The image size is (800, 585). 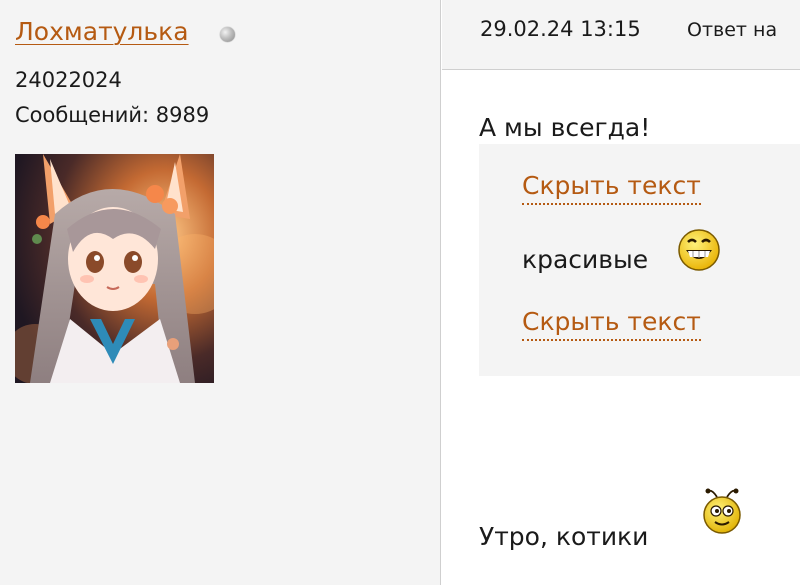 What do you see at coordinates (560, 29) in the screenshot?
I see `post-date: 29.02.24 13:15` at bounding box center [560, 29].